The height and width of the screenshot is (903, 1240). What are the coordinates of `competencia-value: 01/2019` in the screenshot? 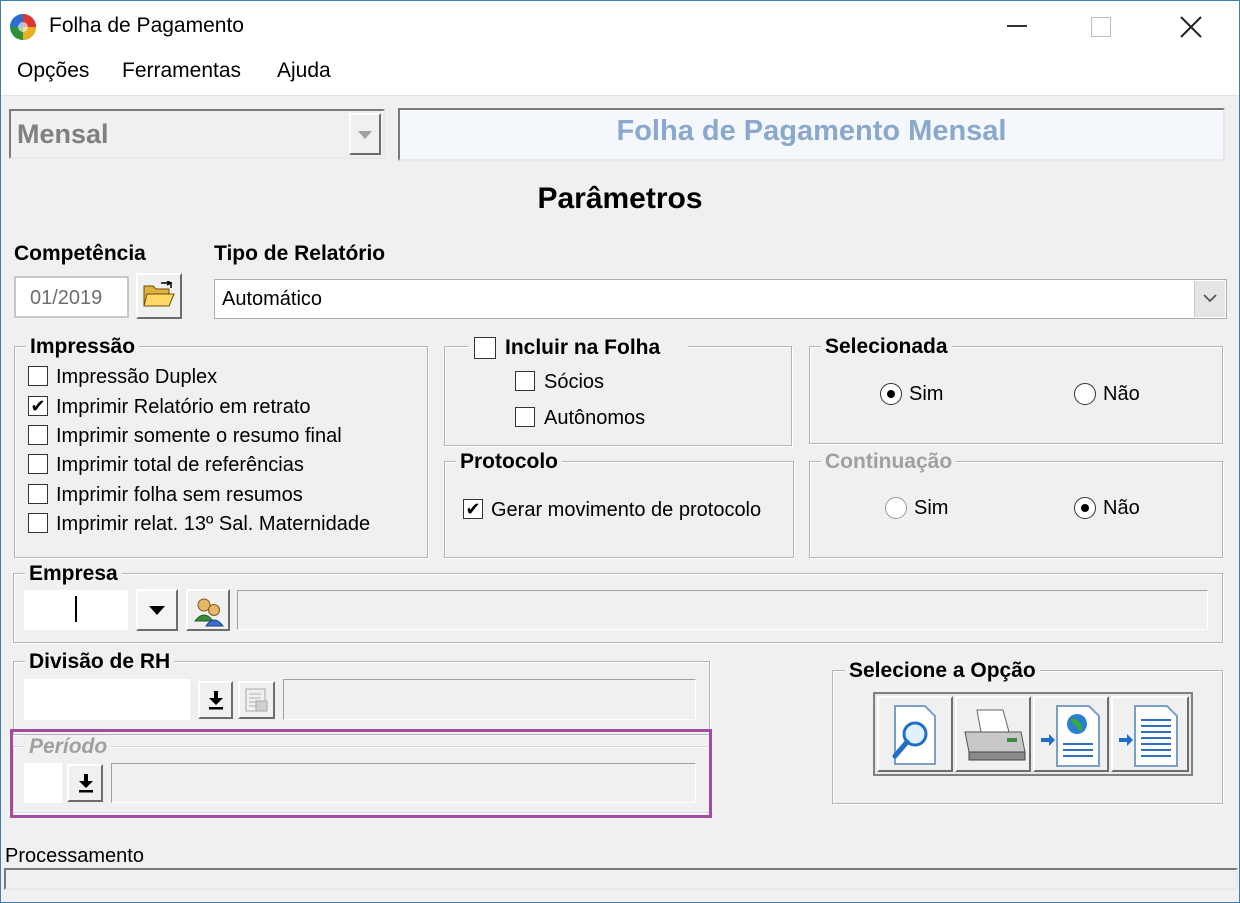 It's located at (66, 298).